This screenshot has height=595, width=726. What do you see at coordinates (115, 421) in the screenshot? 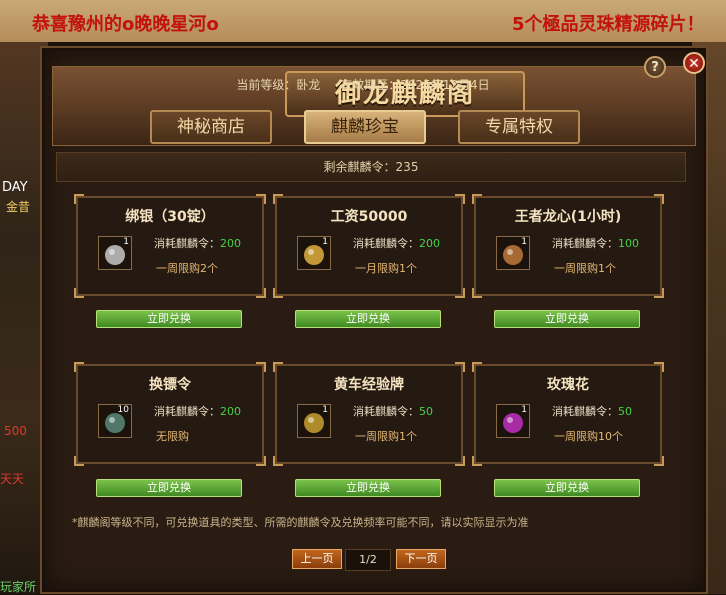
I see `item-slot: 10` at bounding box center [115, 421].